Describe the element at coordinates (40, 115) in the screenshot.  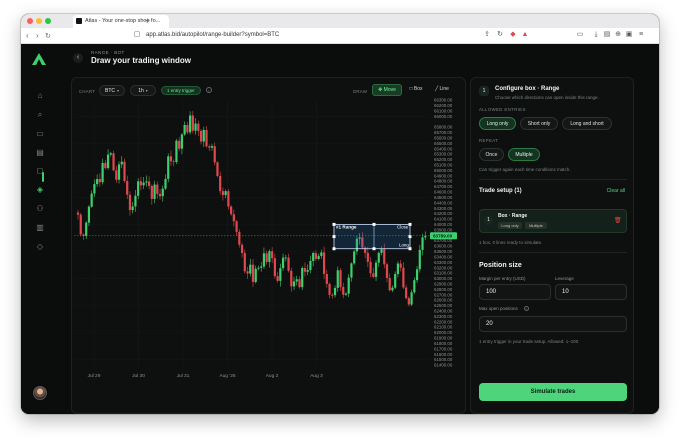
I see `search-icon: ⌕` at that location.